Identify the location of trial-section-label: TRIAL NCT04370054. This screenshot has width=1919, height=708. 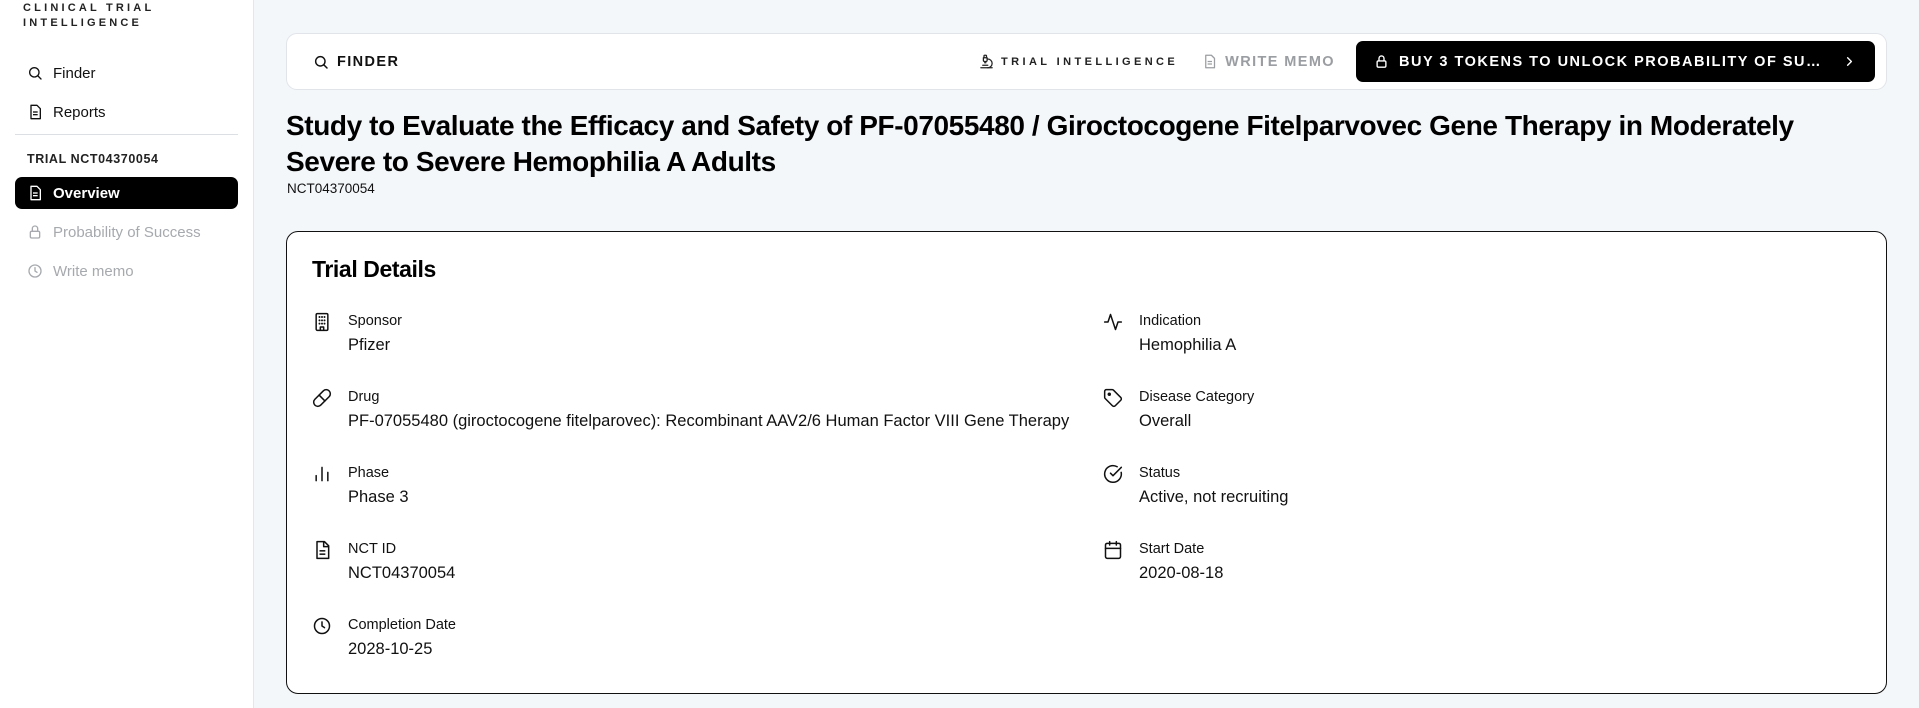
(93, 159).